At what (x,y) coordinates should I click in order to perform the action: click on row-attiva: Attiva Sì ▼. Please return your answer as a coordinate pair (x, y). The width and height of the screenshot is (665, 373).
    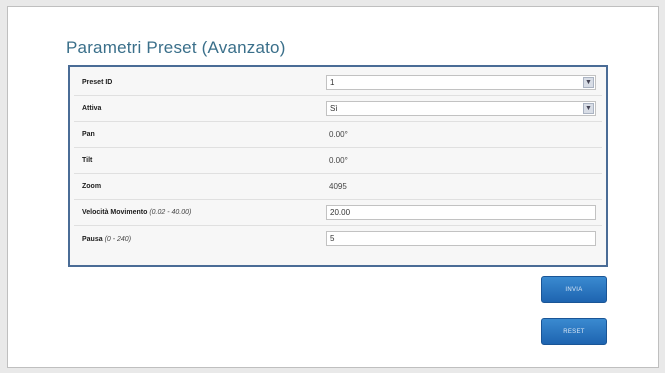
    Looking at the image, I should click on (338, 109).